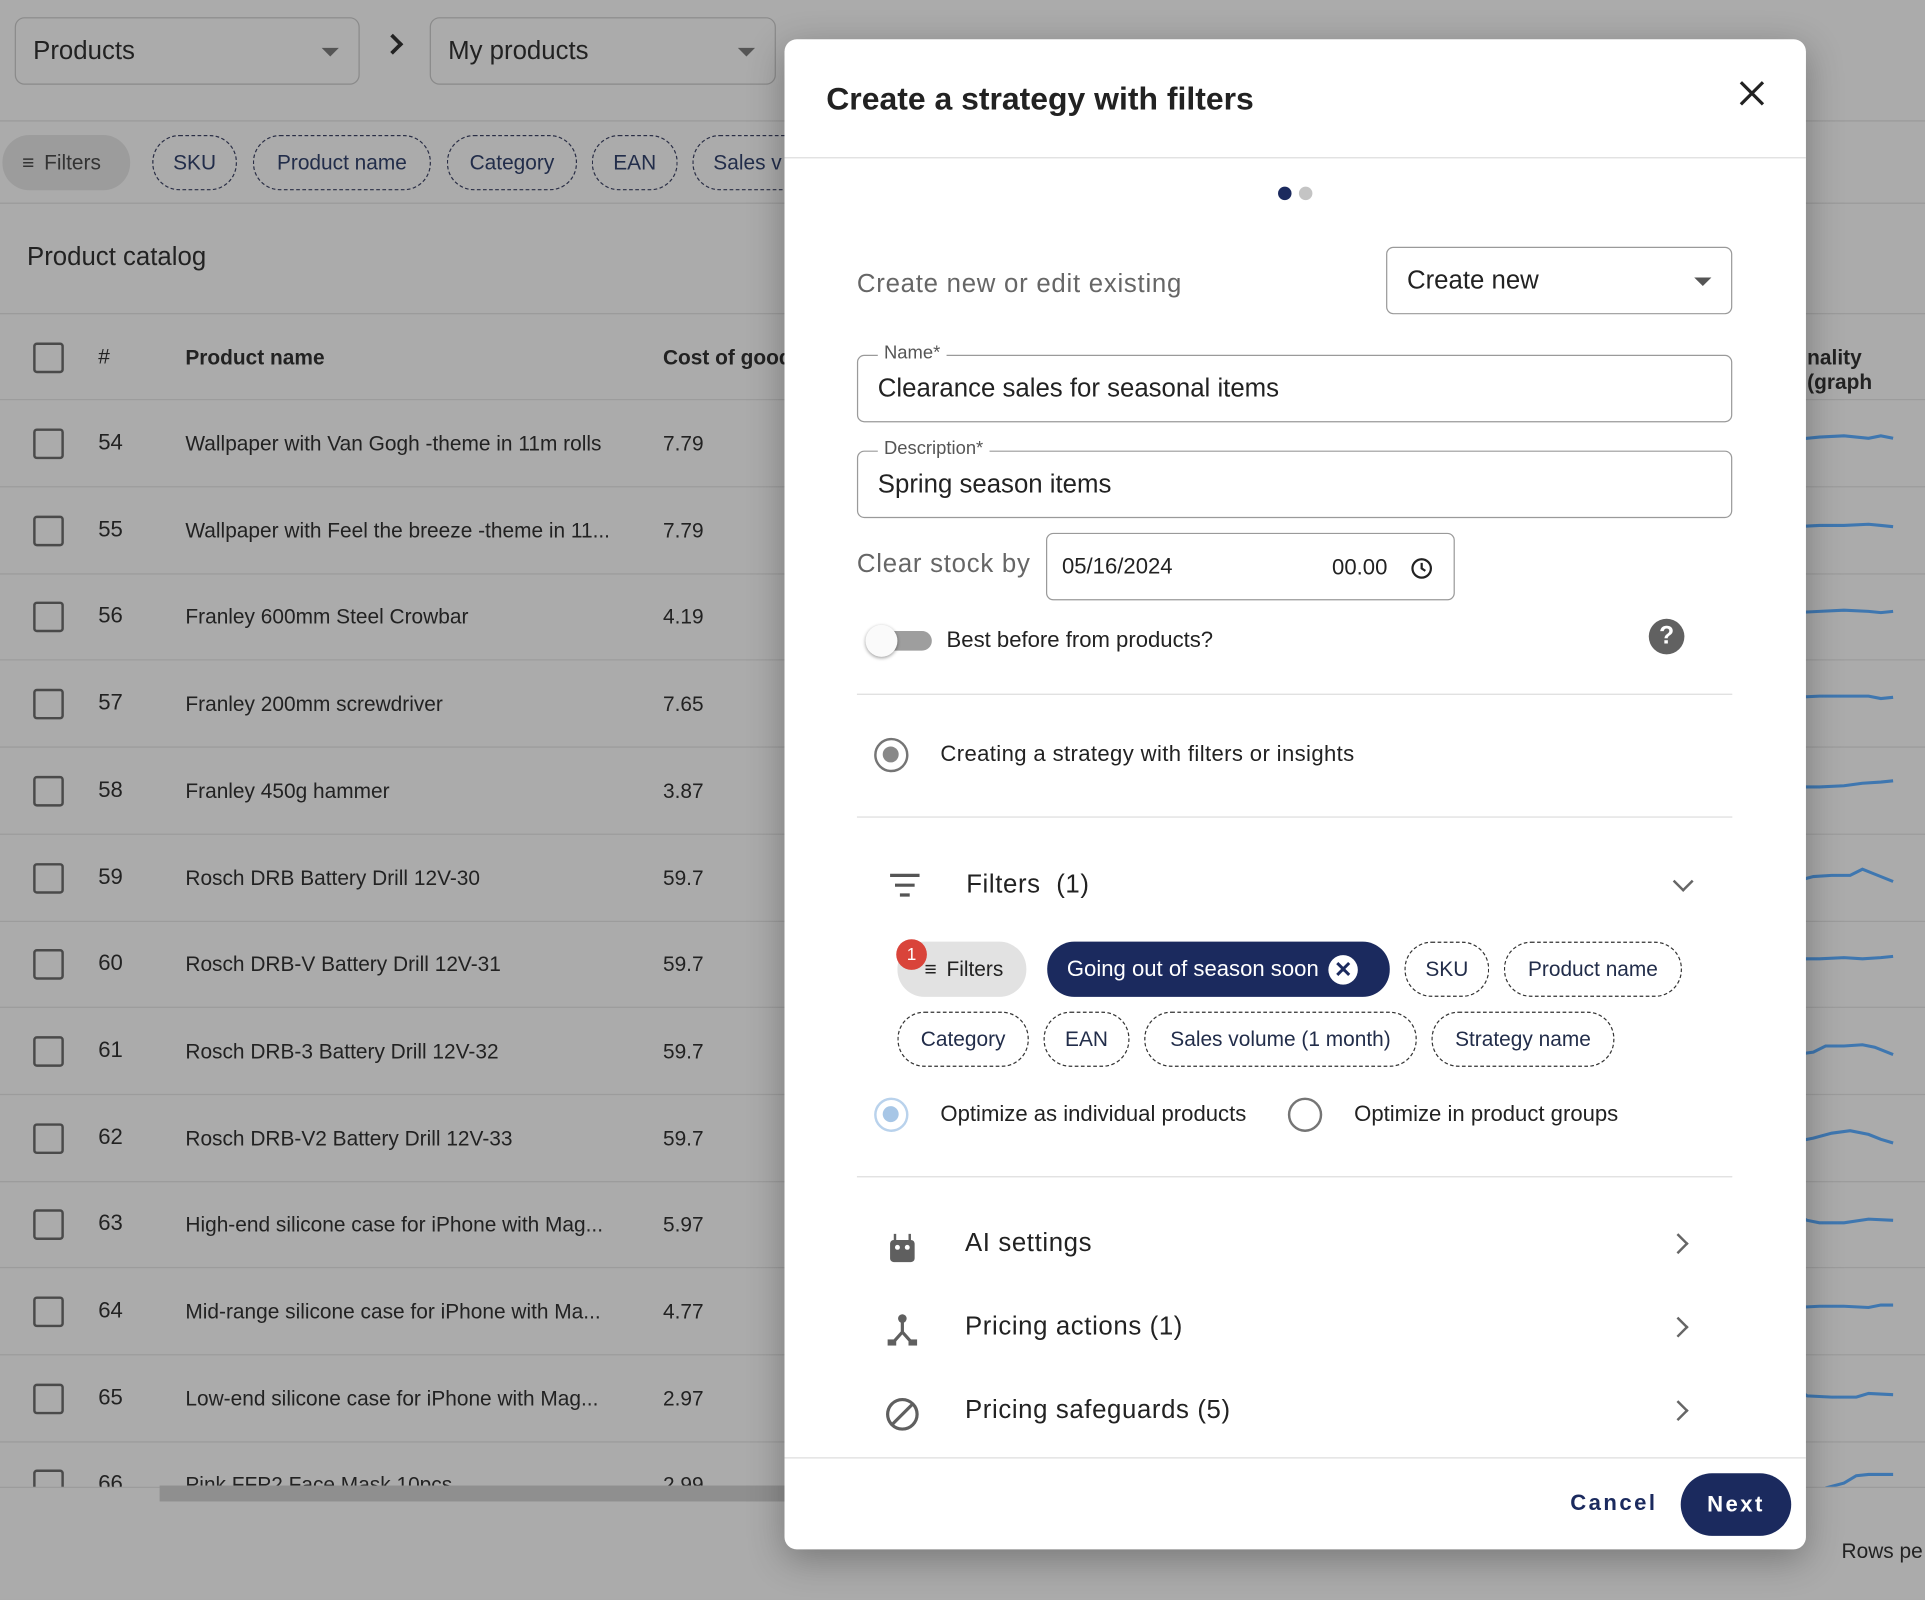  Describe the element at coordinates (254, 358) in the screenshot. I see `column-product-name: Product name` at that location.